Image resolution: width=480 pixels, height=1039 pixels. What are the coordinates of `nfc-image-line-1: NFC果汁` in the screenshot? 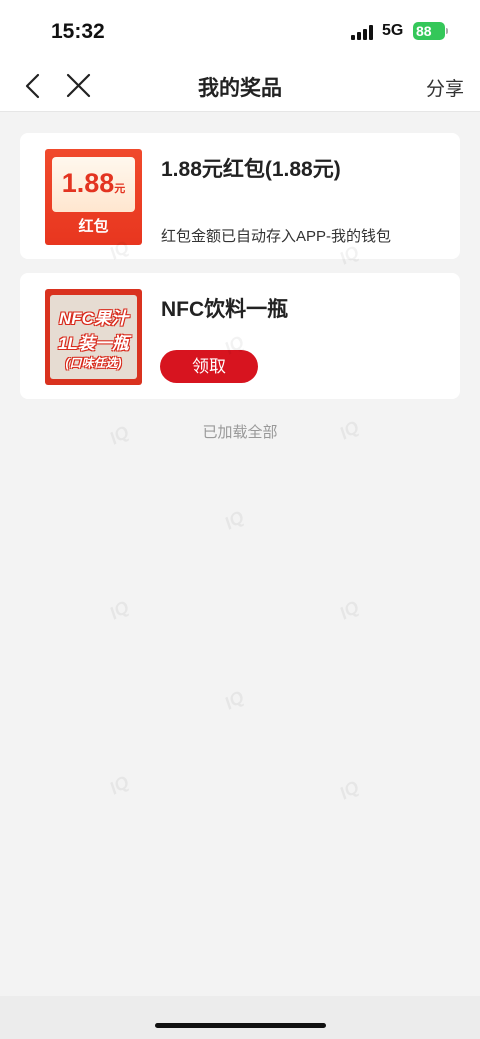 It's located at (93, 318).